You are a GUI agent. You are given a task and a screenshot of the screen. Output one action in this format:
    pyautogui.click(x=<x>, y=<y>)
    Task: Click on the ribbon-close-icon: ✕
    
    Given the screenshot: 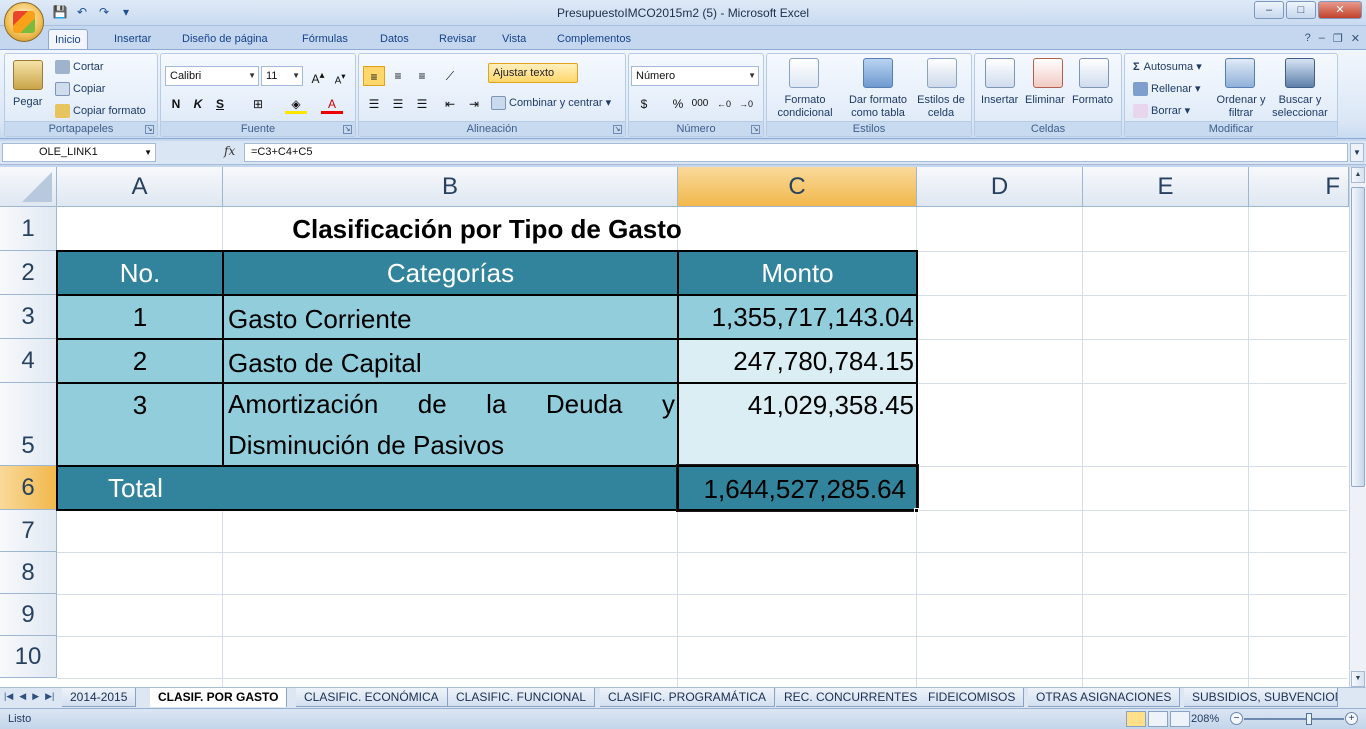 What is the action you would take?
    pyautogui.click(x=1355, y=38)
    